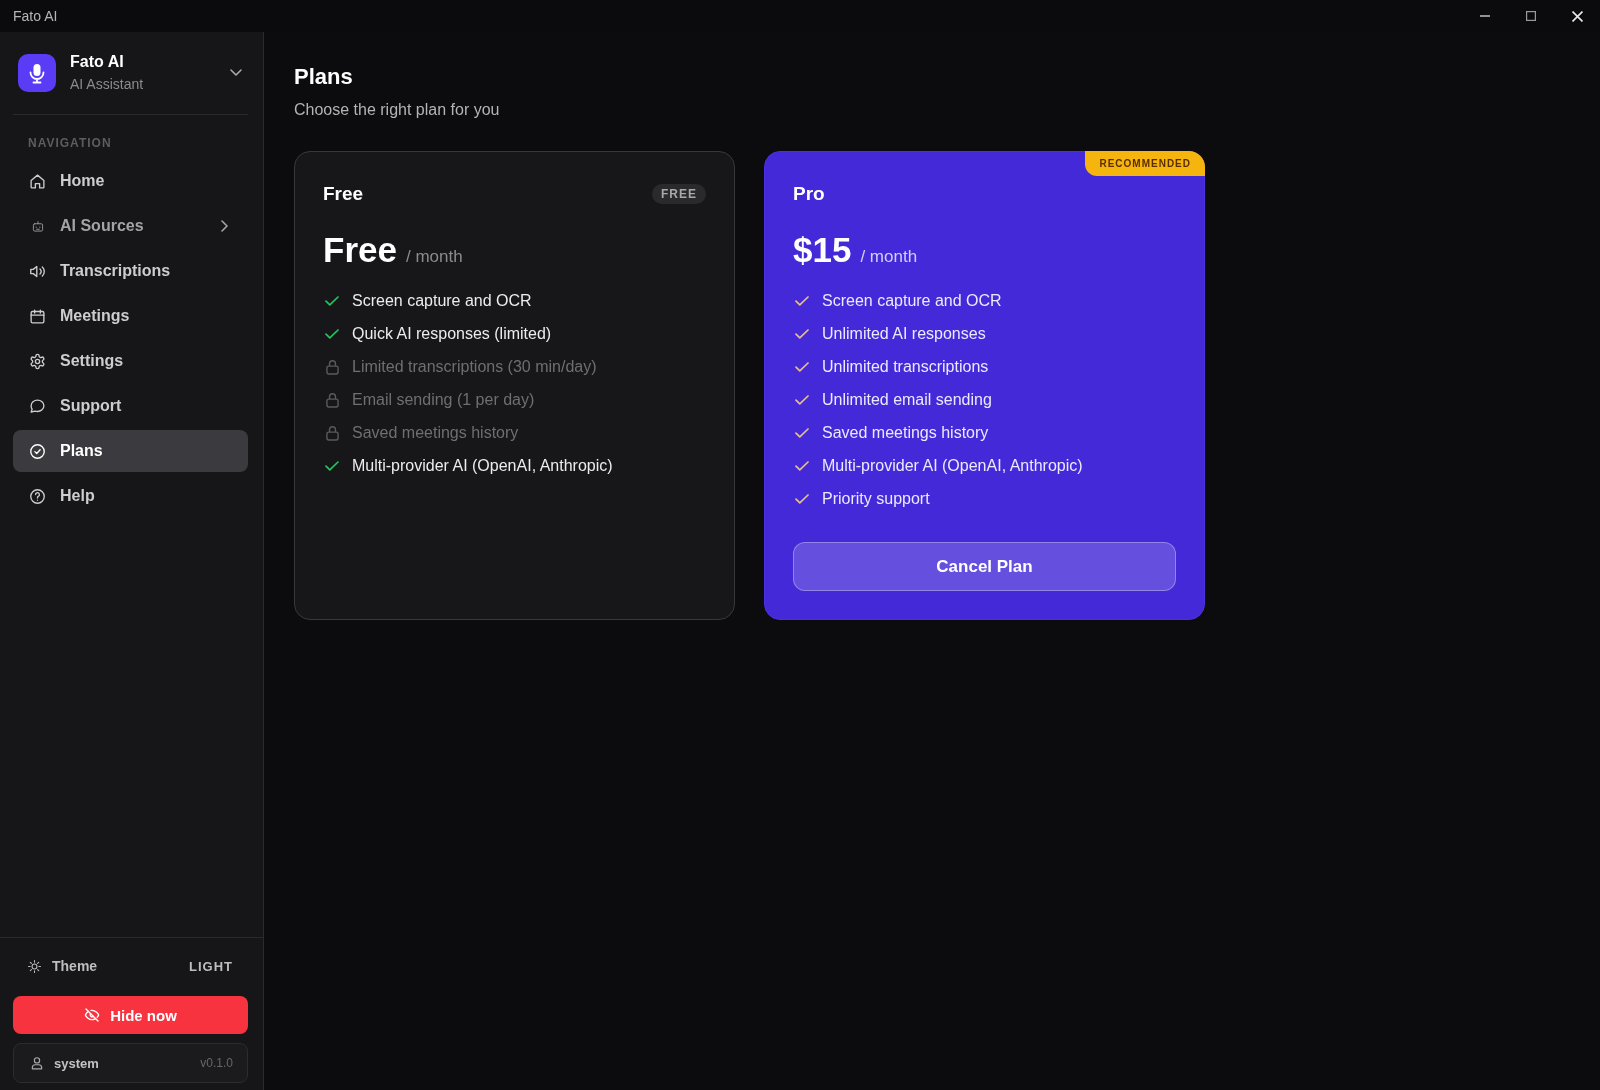  I want to click on plan-name: Pro, so click(809, 194).